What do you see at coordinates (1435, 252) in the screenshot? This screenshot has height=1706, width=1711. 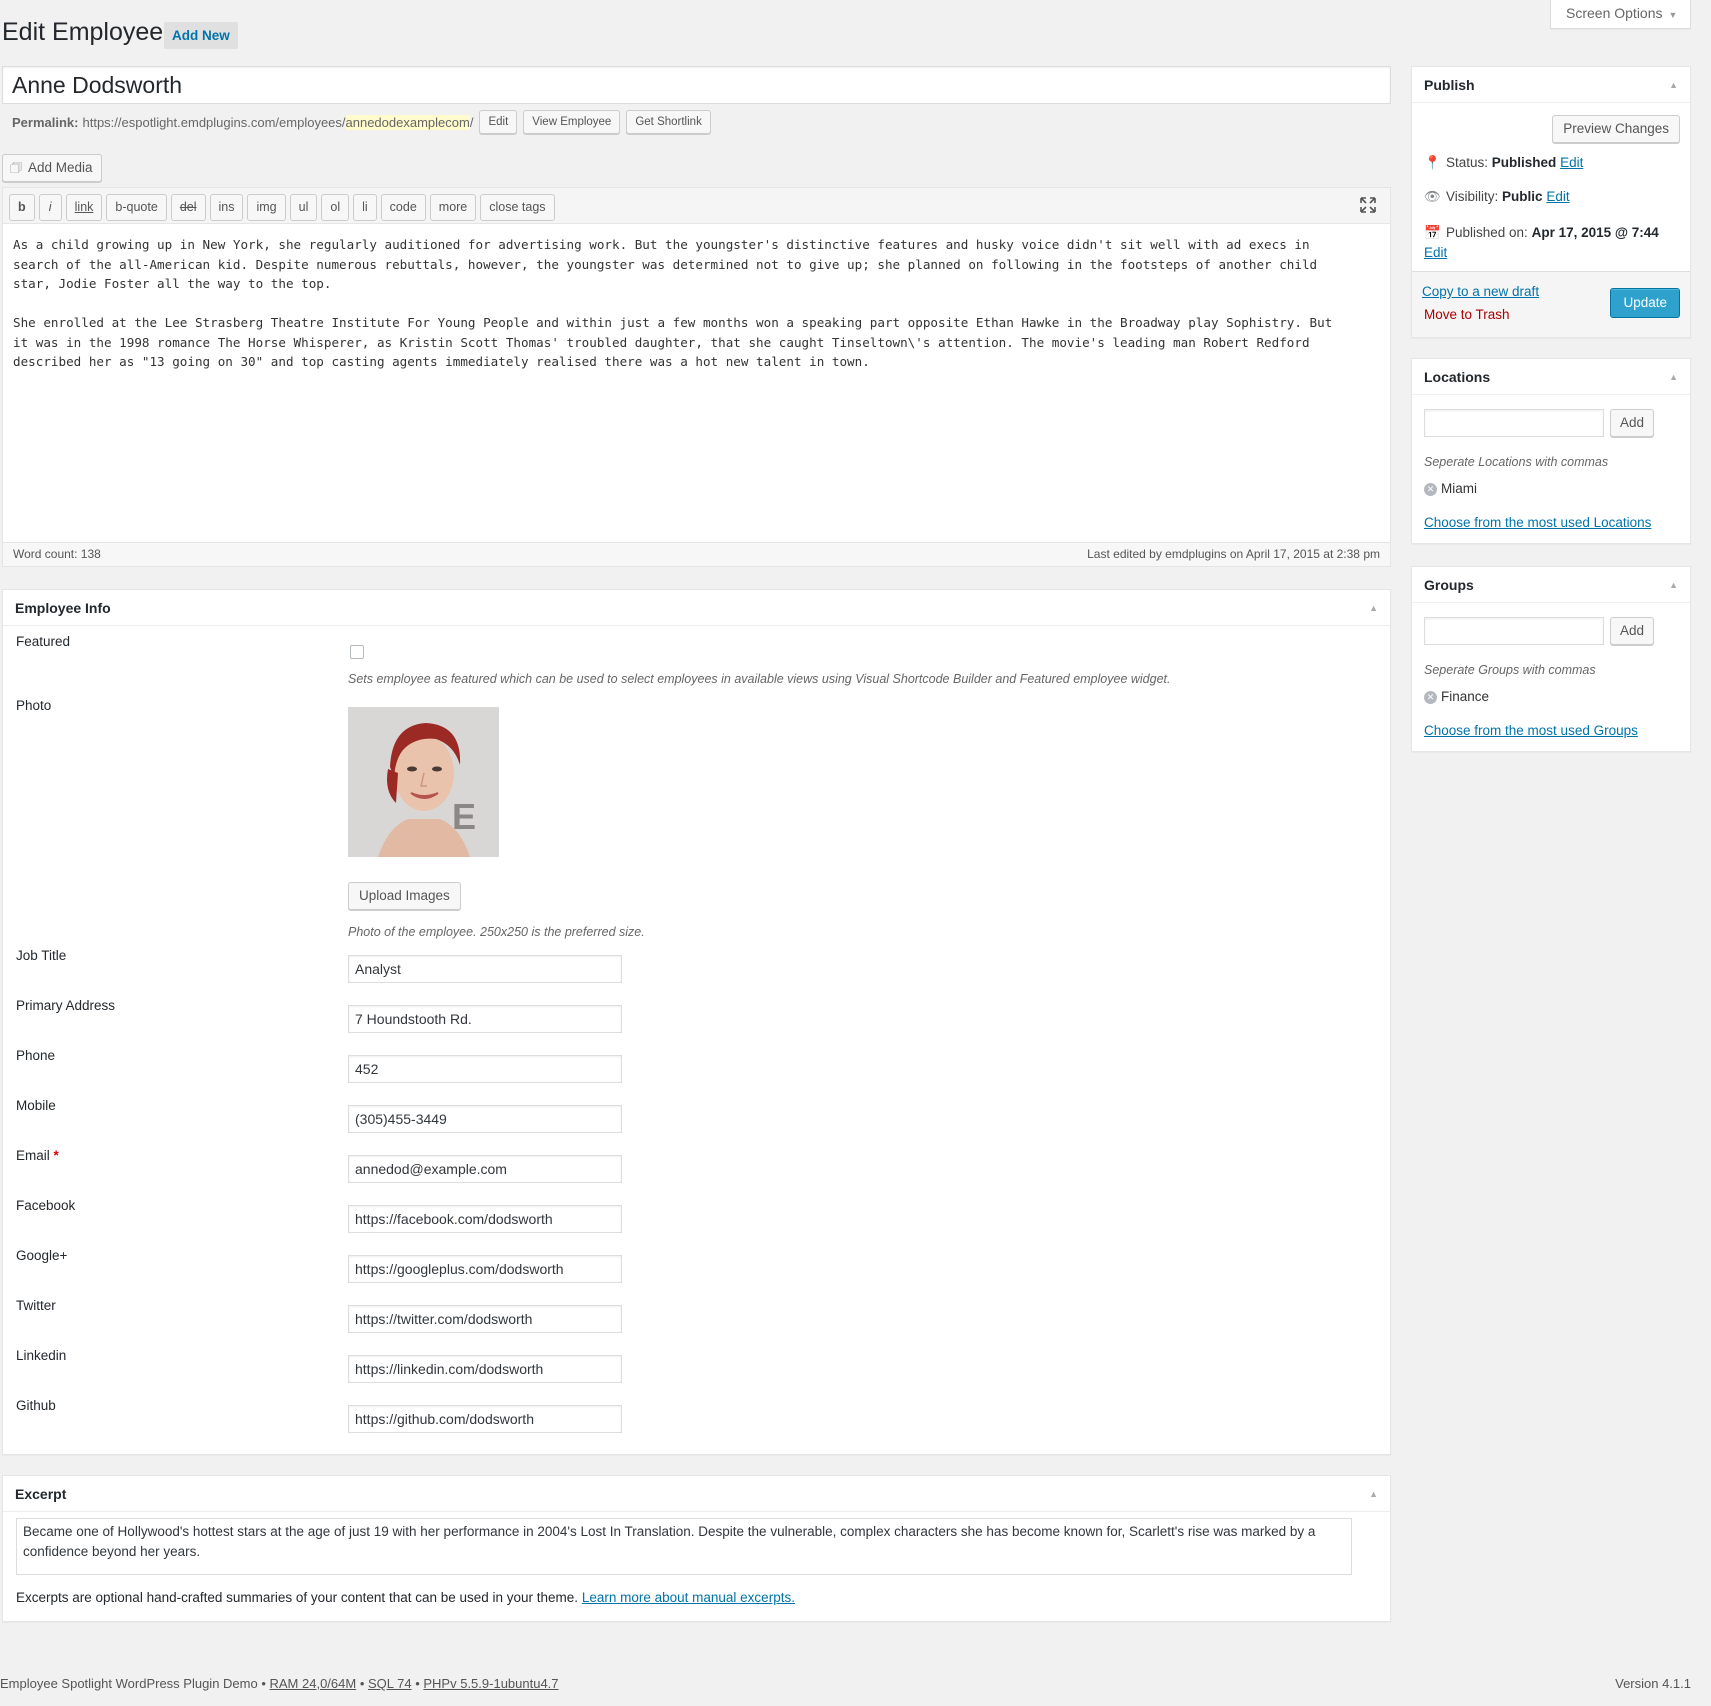 I see `edit-date-link: Edit` at bounding box center [1435, 252].